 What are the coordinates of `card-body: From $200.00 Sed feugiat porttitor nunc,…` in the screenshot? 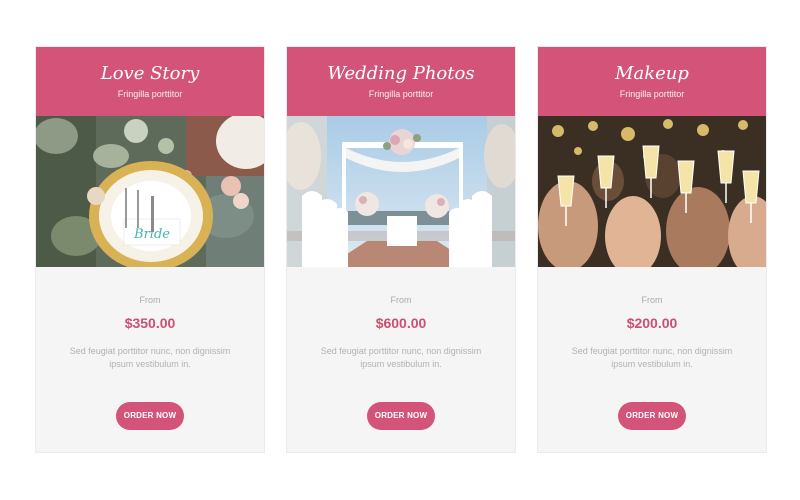 It's located at (652, 359).